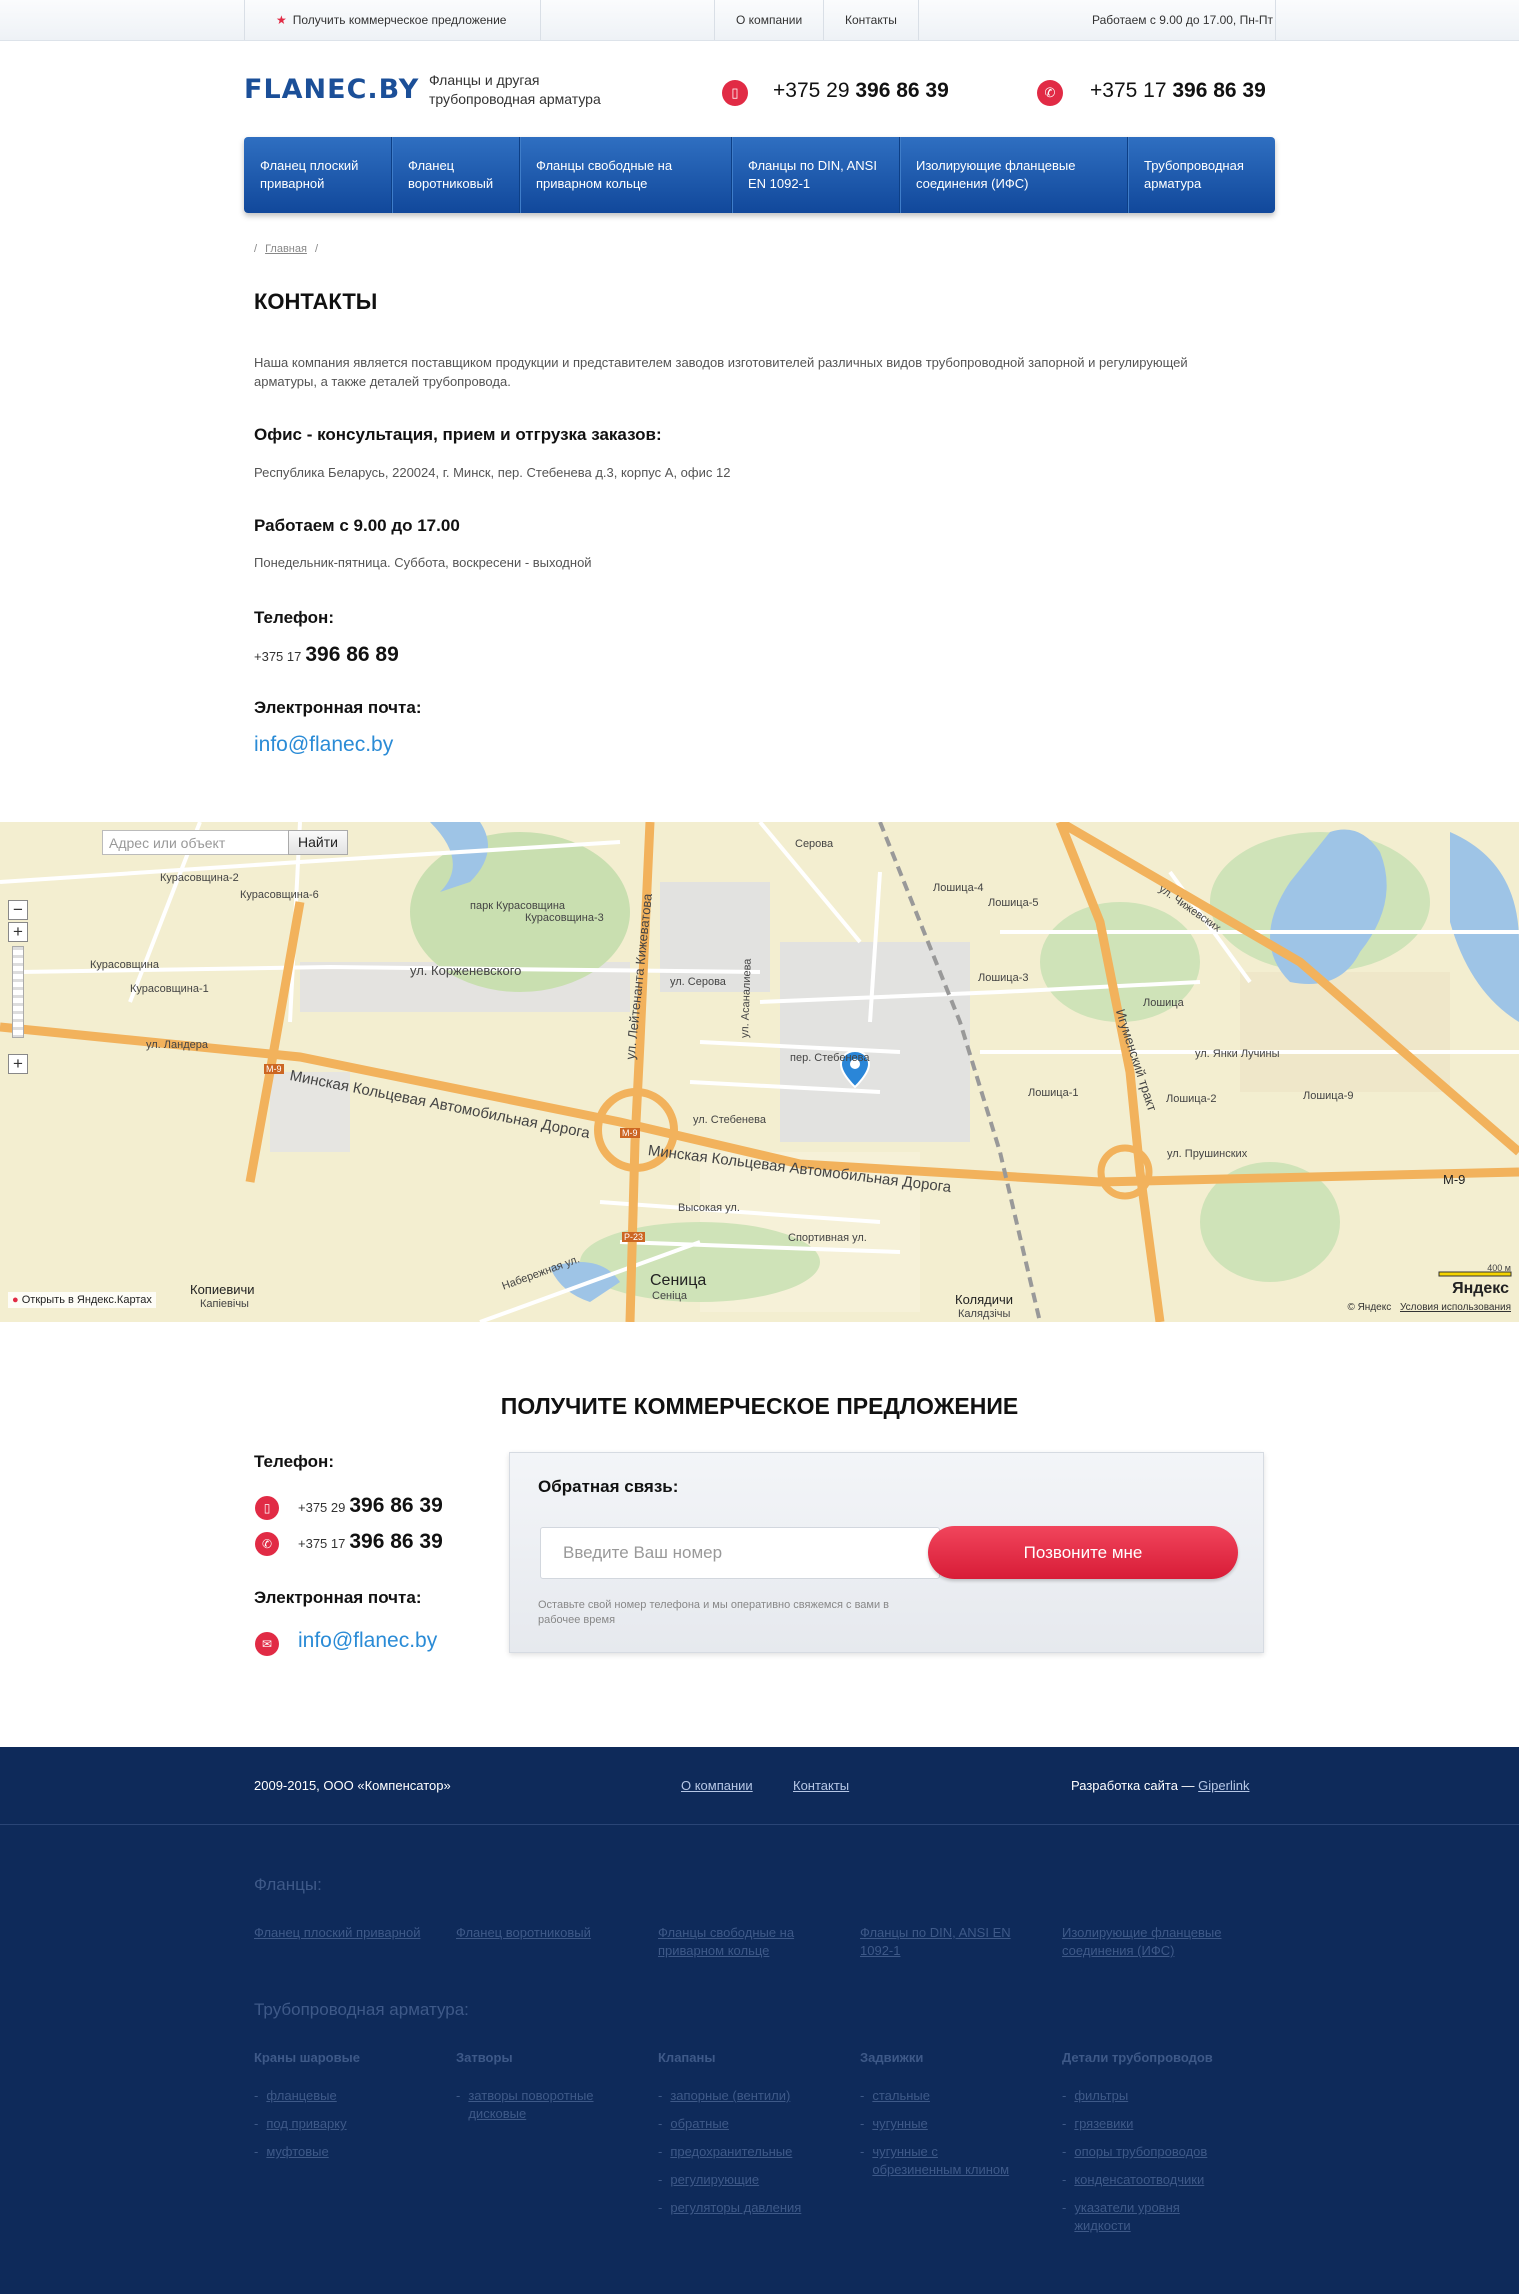 This screenshot has height=2294, width=1519. I want to click on footer-col-link: - фланцевые, so click(295, 2096).